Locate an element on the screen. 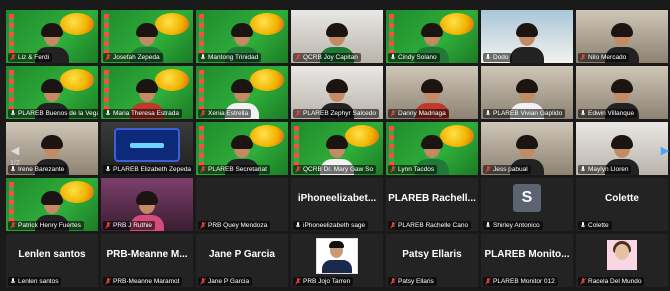  participant-tile: Nilo Mercado is located at coordinates (622, 36).